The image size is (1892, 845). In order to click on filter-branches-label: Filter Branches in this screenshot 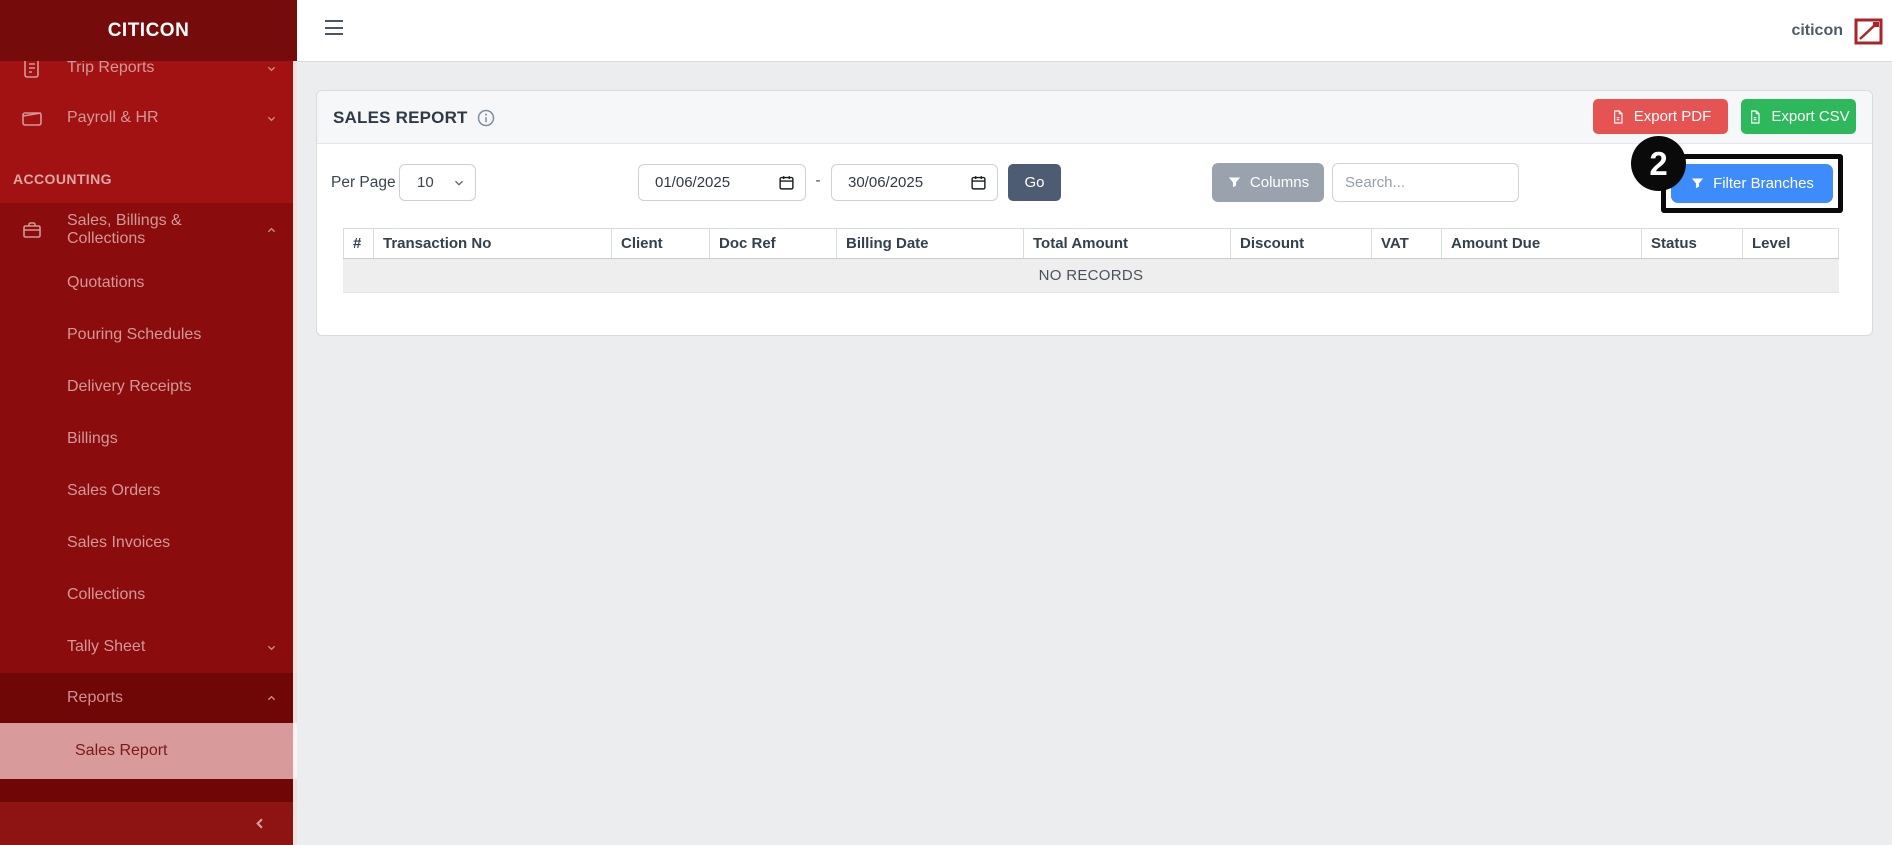, I will do `click(1763, 183)`.